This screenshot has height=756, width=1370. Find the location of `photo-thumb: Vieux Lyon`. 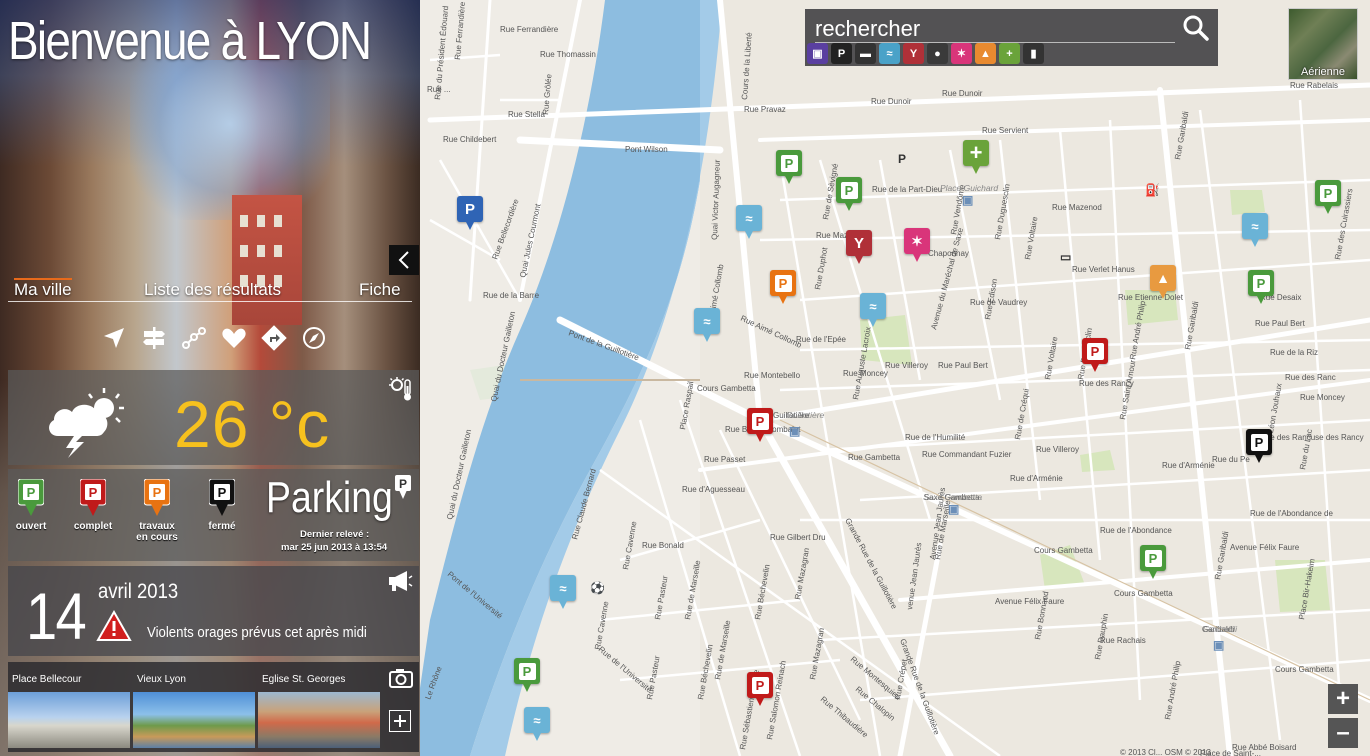

photo-thumb: Vieux Lyon is located at coordinates (194, 712).